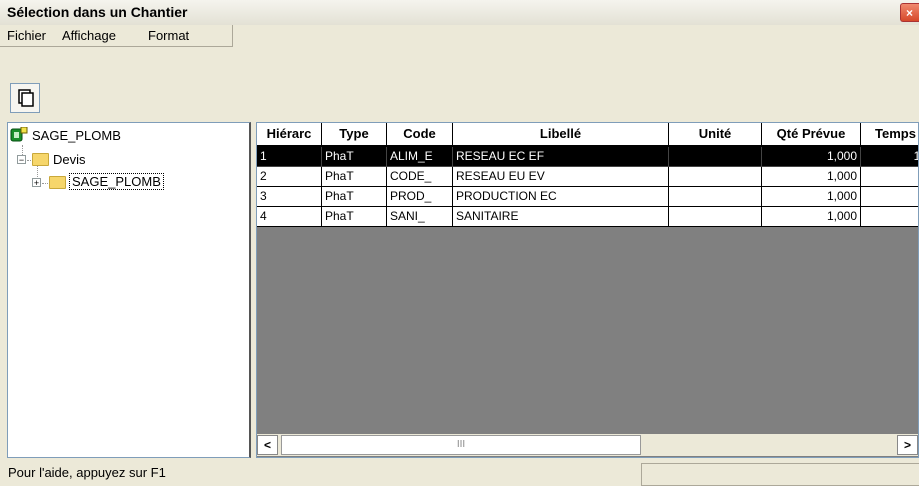 The width and height of the screenshot is (919, 486). I want to click on copy-icon, so click(26, 98).